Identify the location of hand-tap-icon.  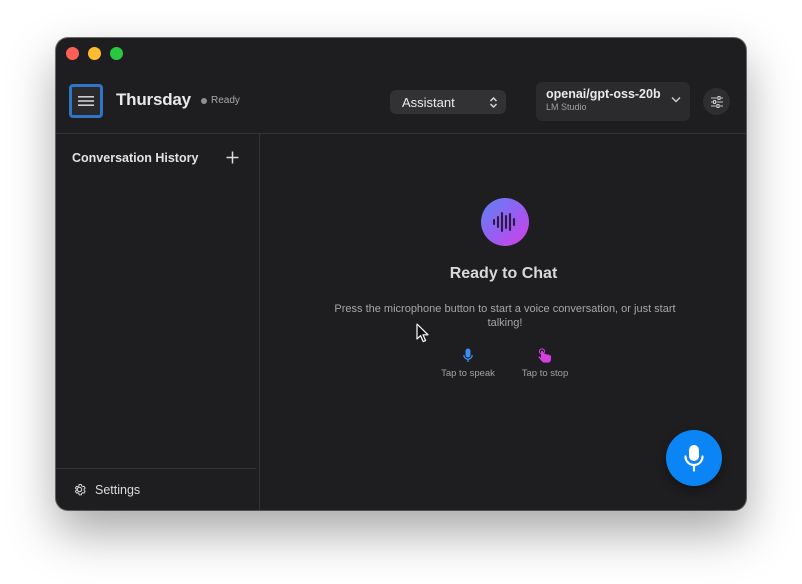
(544, 355).